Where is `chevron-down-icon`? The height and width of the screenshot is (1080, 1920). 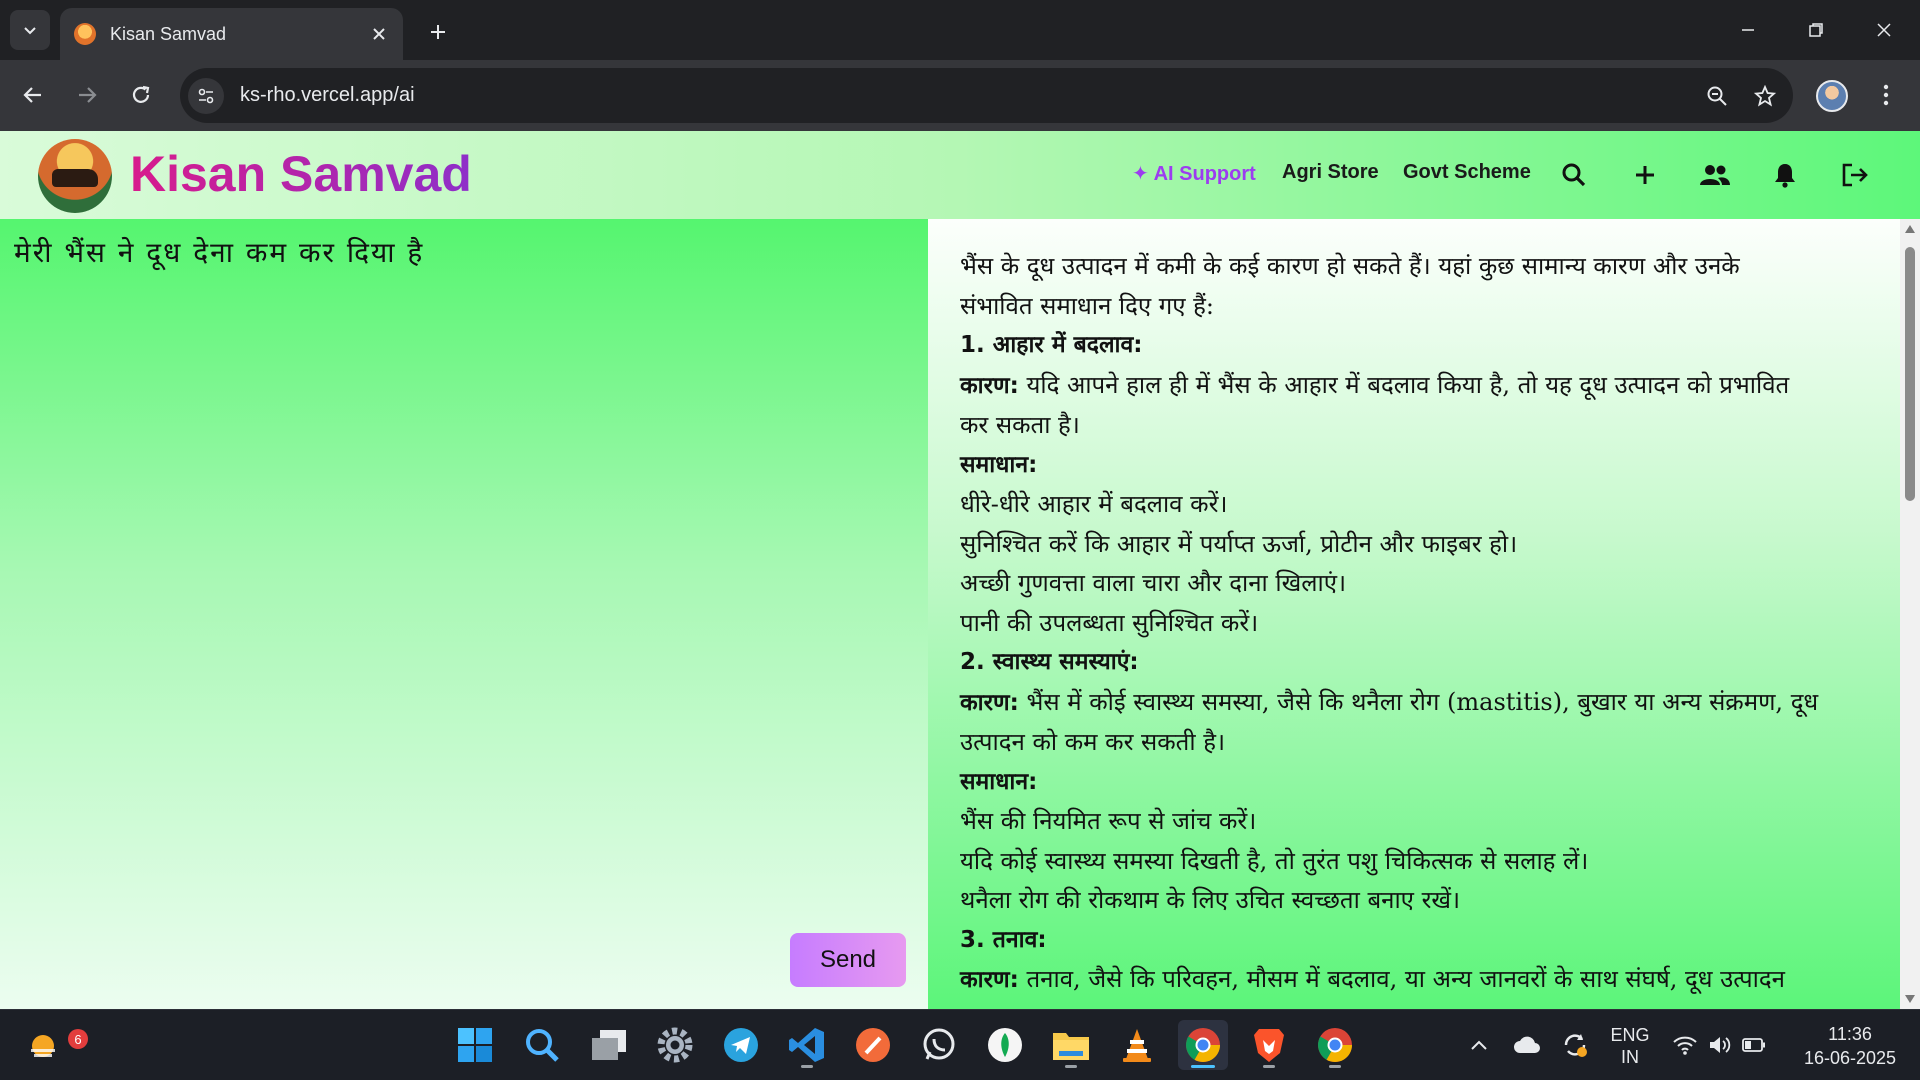
chevron-down-icon is located at coordinates (30, 31).